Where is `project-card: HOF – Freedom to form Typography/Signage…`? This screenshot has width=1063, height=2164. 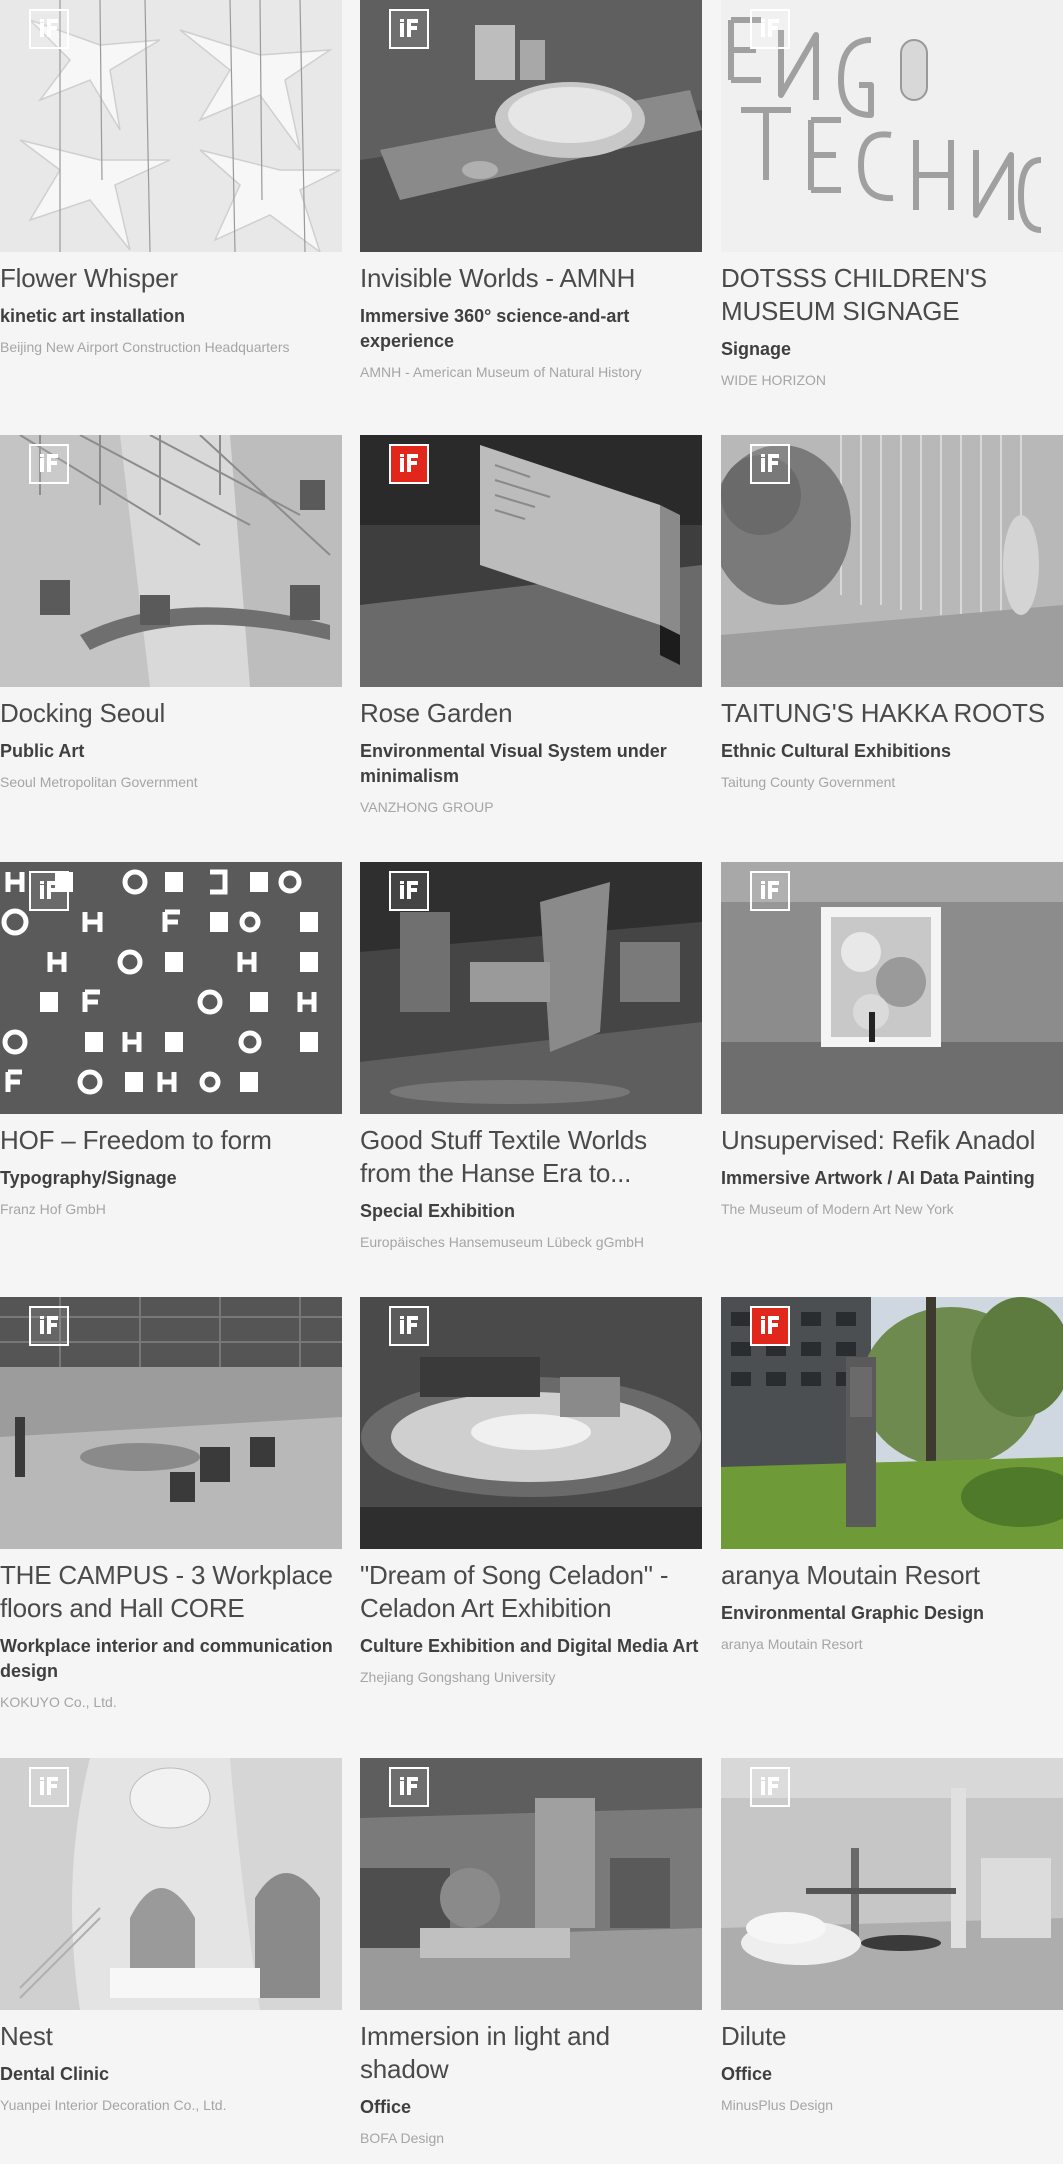 project-card: HOF – Freedom to form Typography/Signage… is located at coordinates (171, 1040).